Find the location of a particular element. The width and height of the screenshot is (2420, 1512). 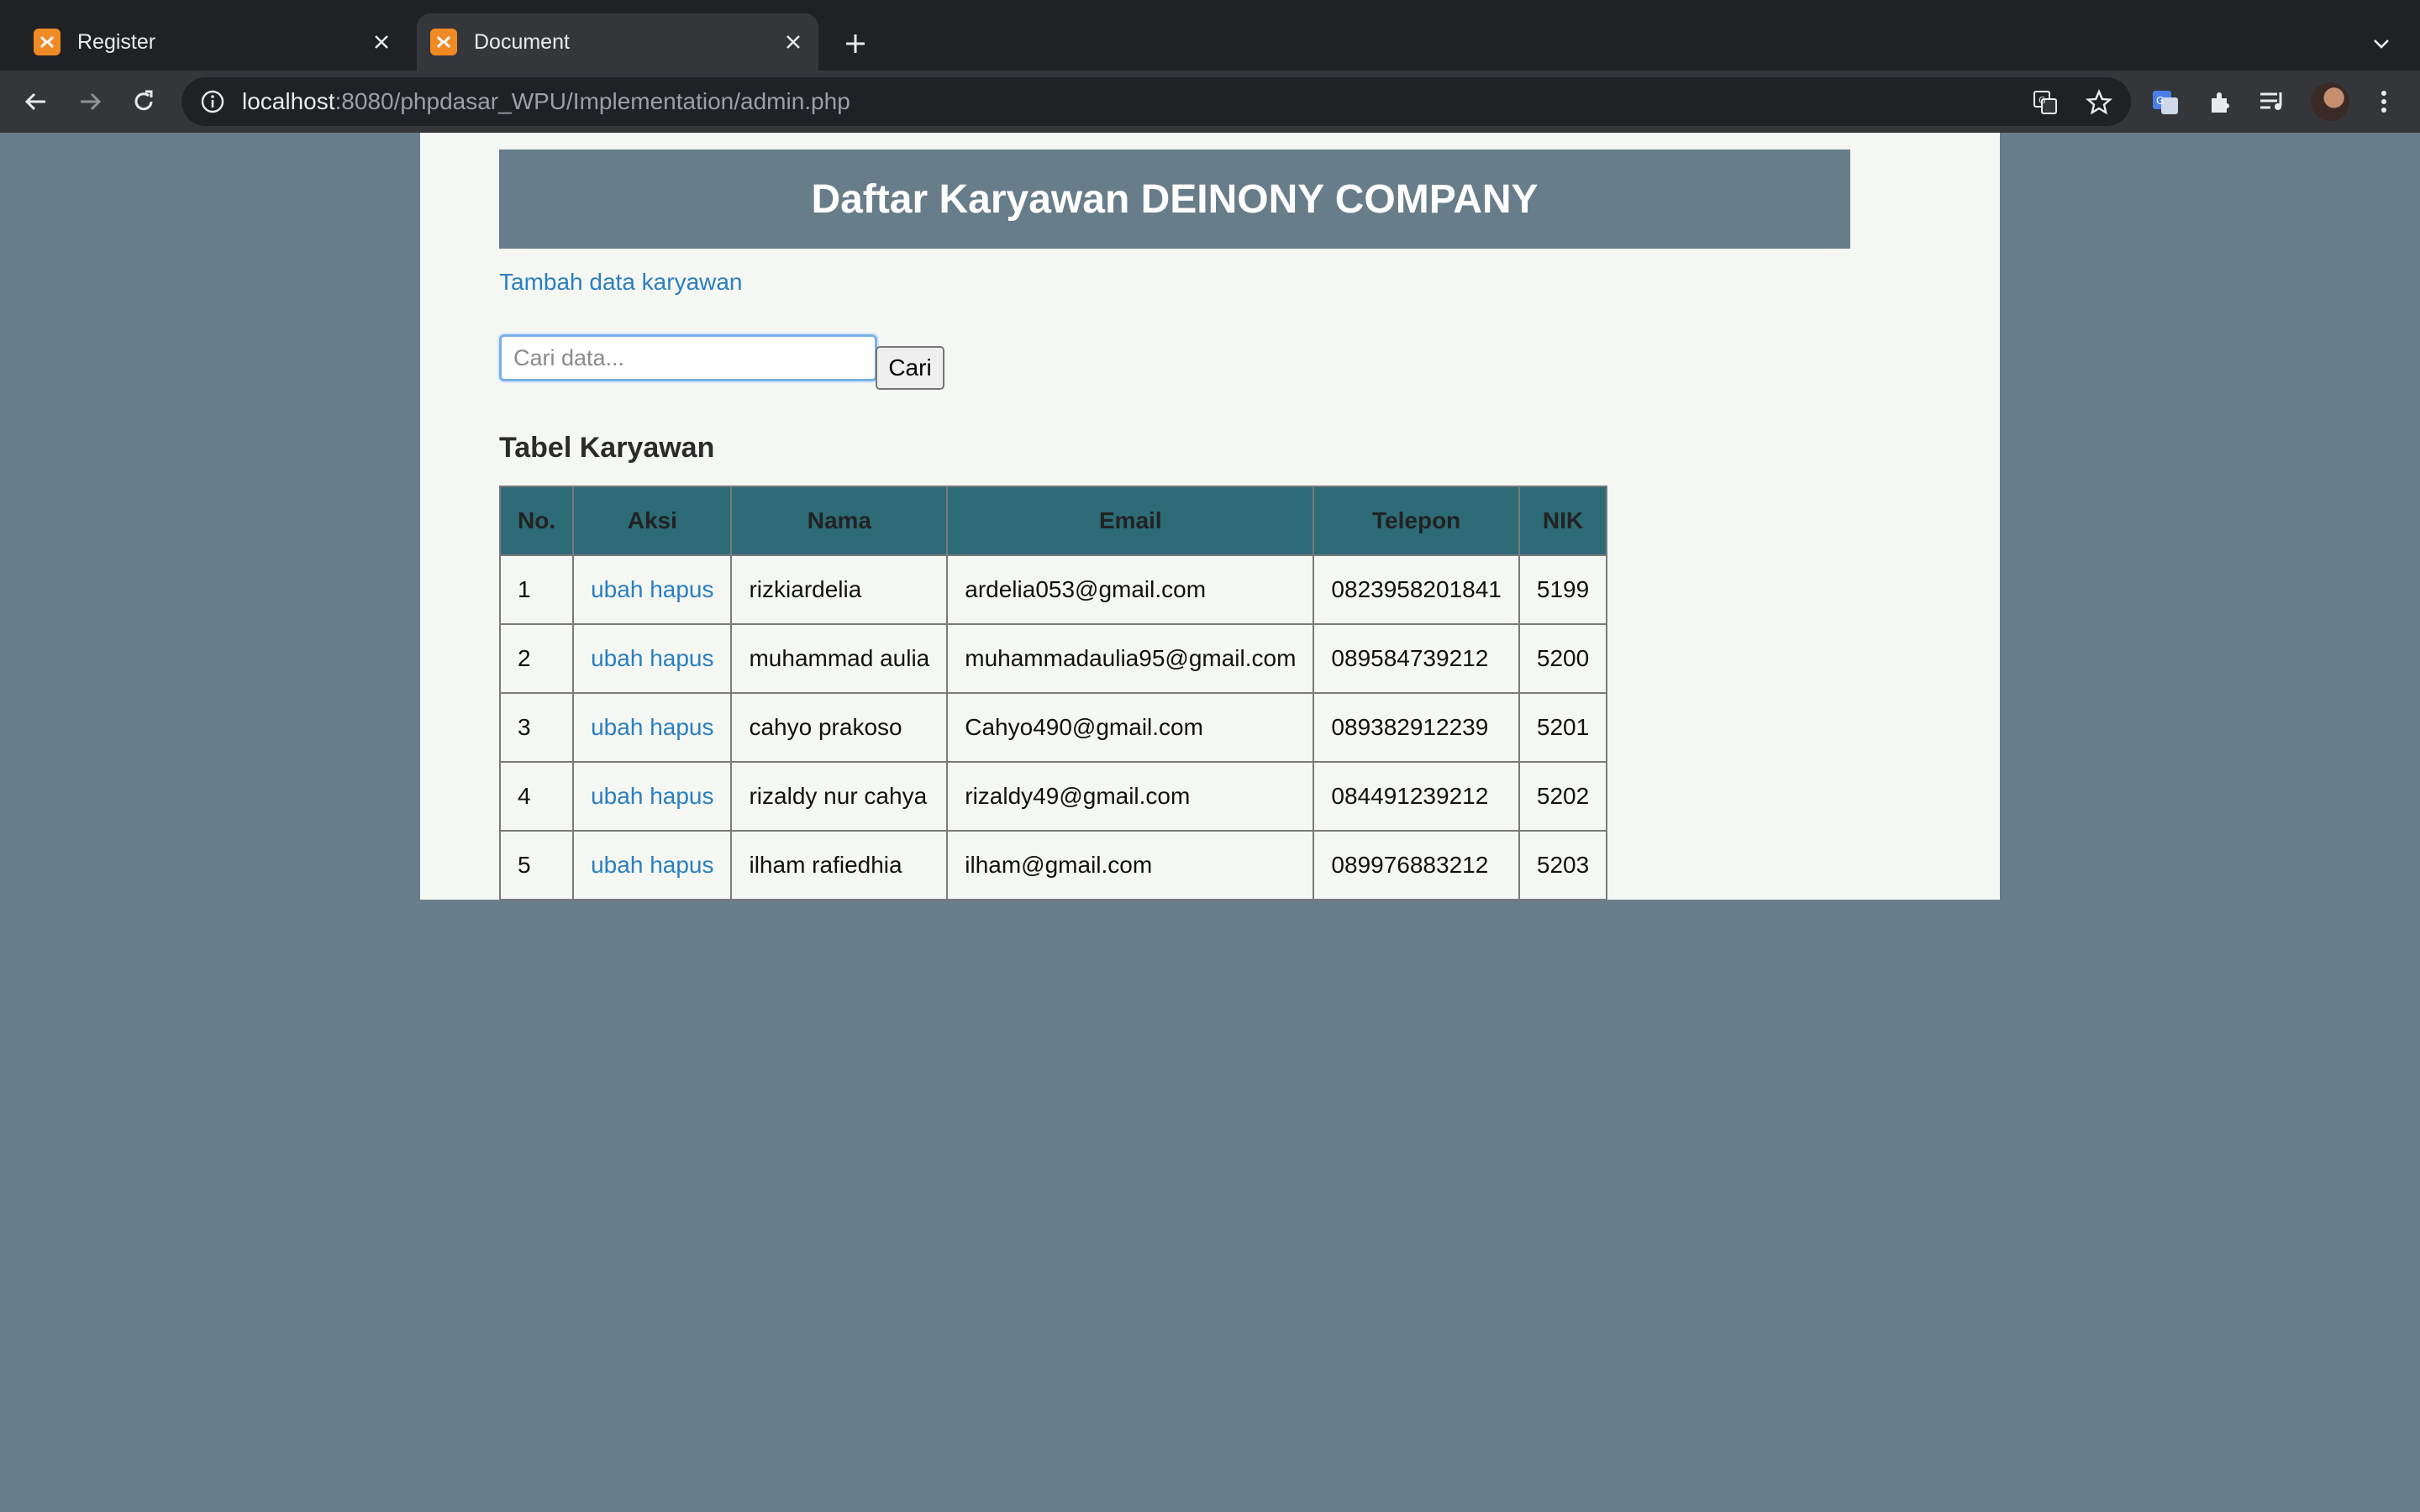

cell-telepon: 089584739212 is located at coordinates (1416, 658).